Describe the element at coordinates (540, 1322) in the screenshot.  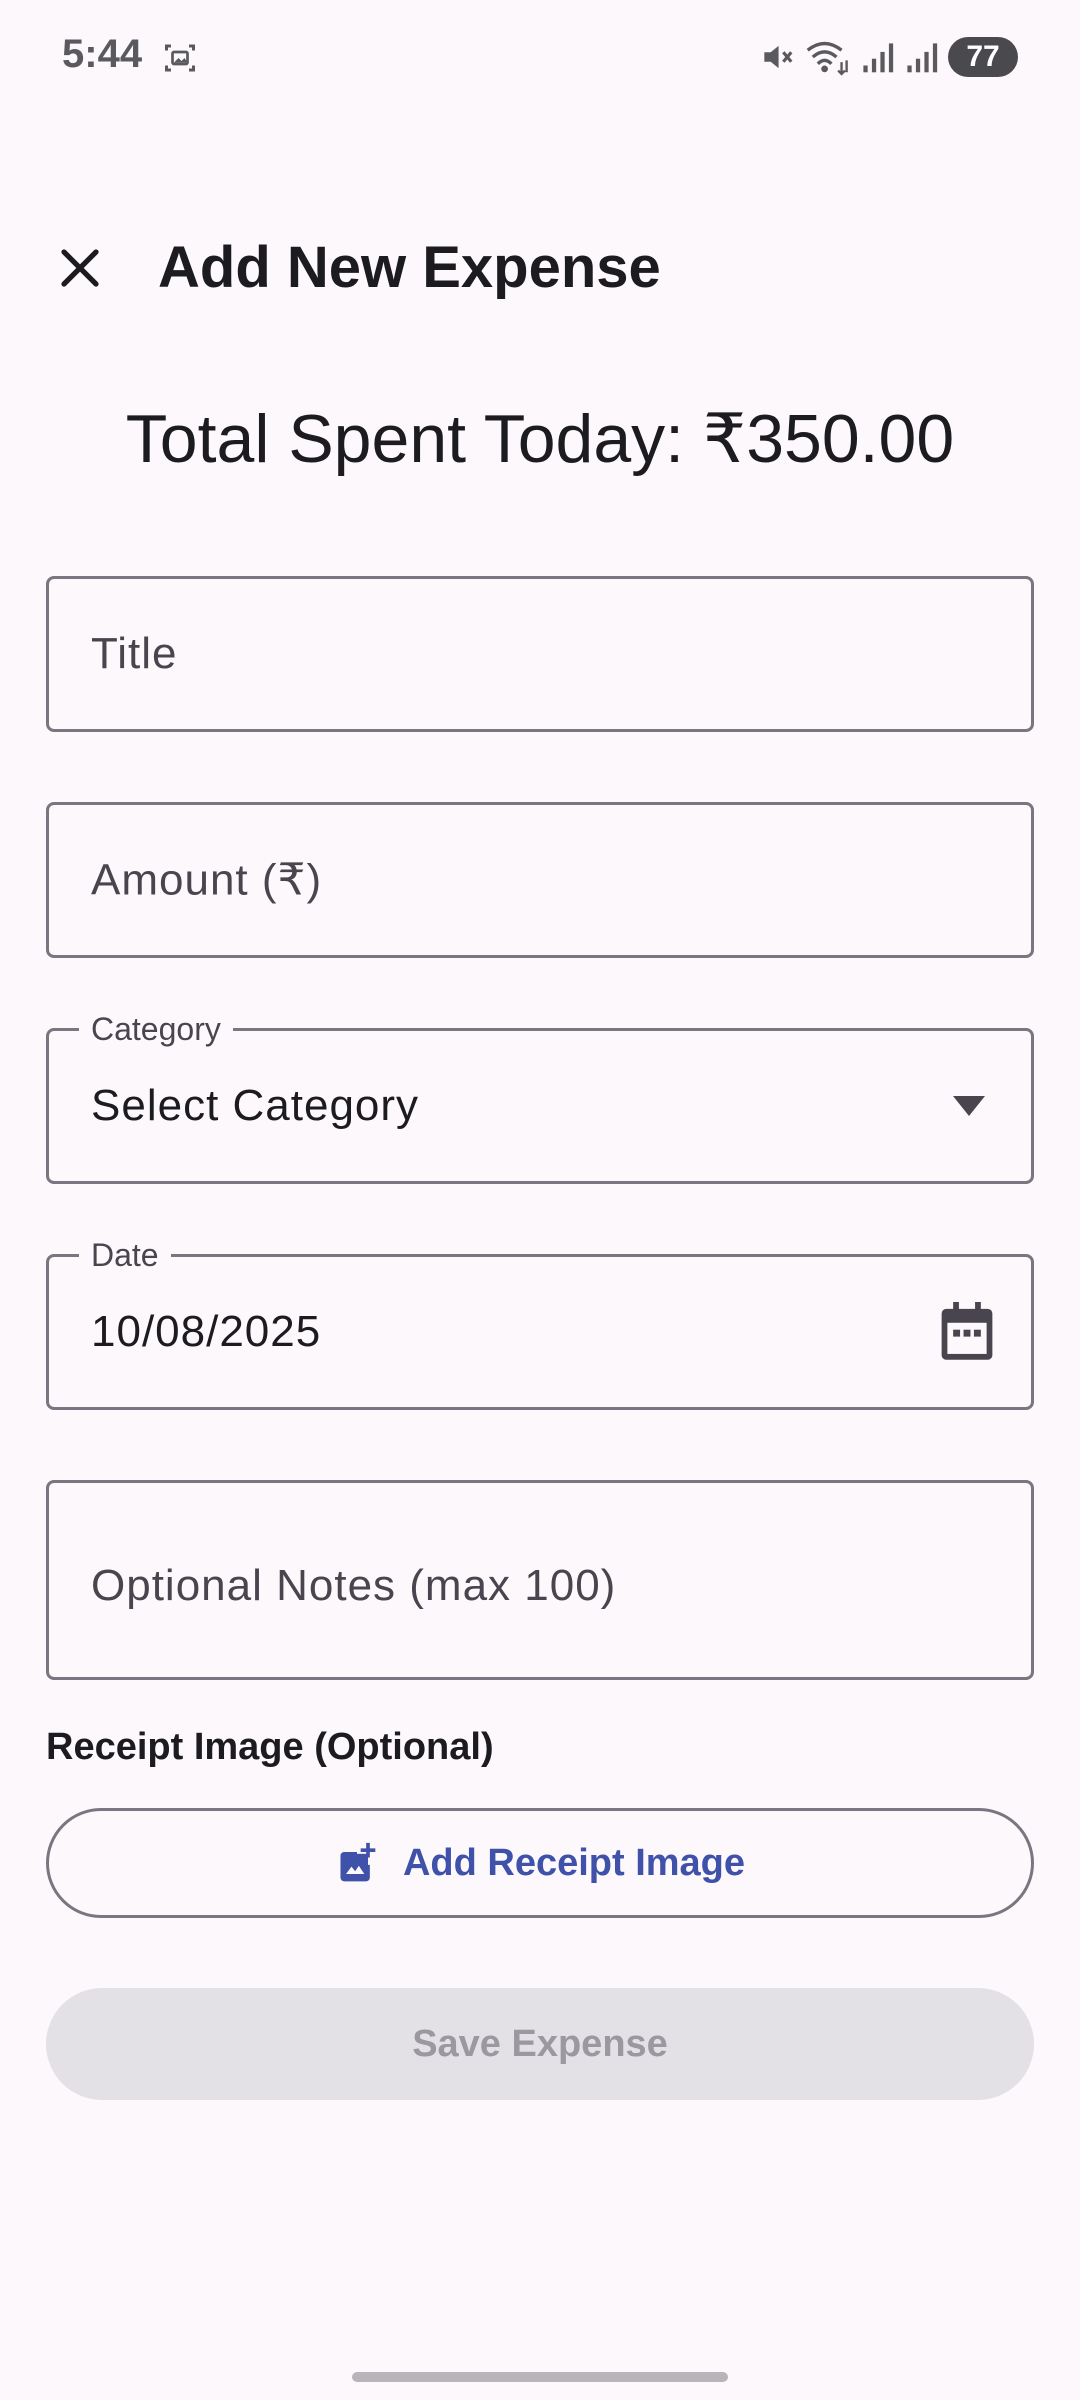
I see `date-field: Date 10/08/2025` at that location.